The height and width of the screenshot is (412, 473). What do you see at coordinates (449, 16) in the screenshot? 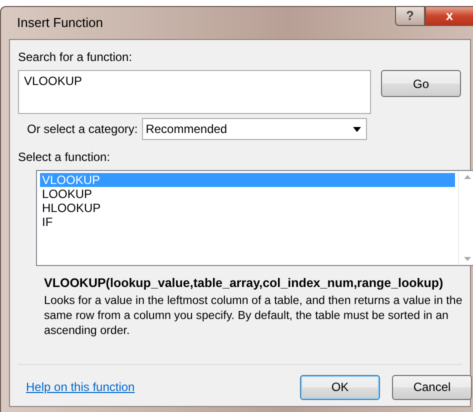
I see `close-button: x` at bounding box center [449, 16].